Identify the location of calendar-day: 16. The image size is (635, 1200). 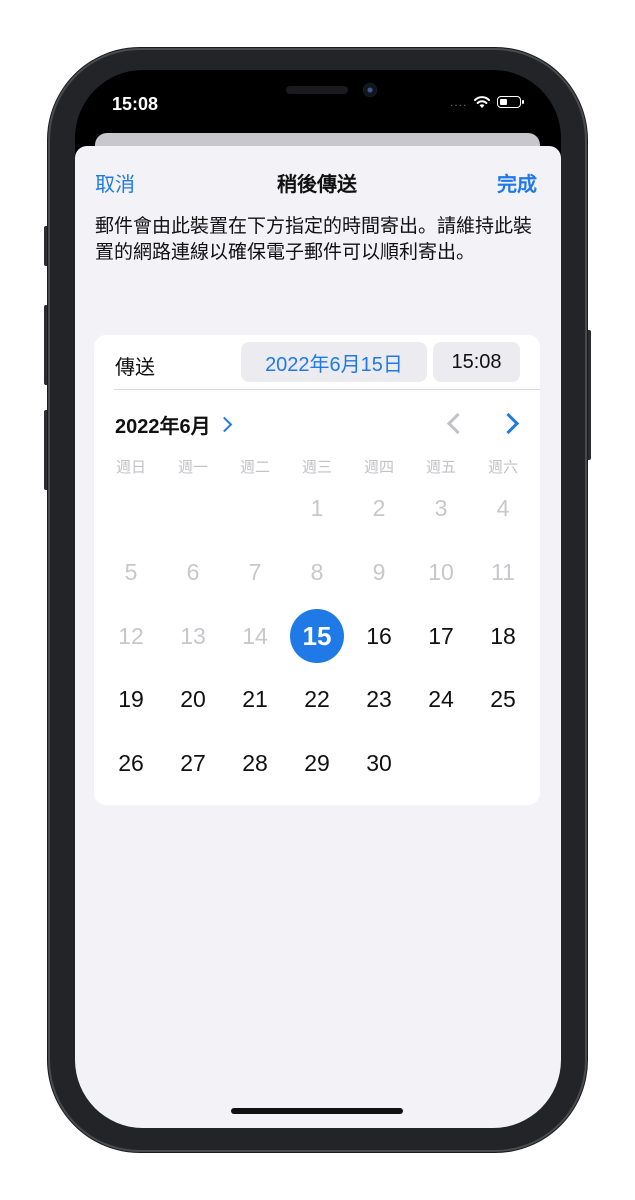
(379, 636).